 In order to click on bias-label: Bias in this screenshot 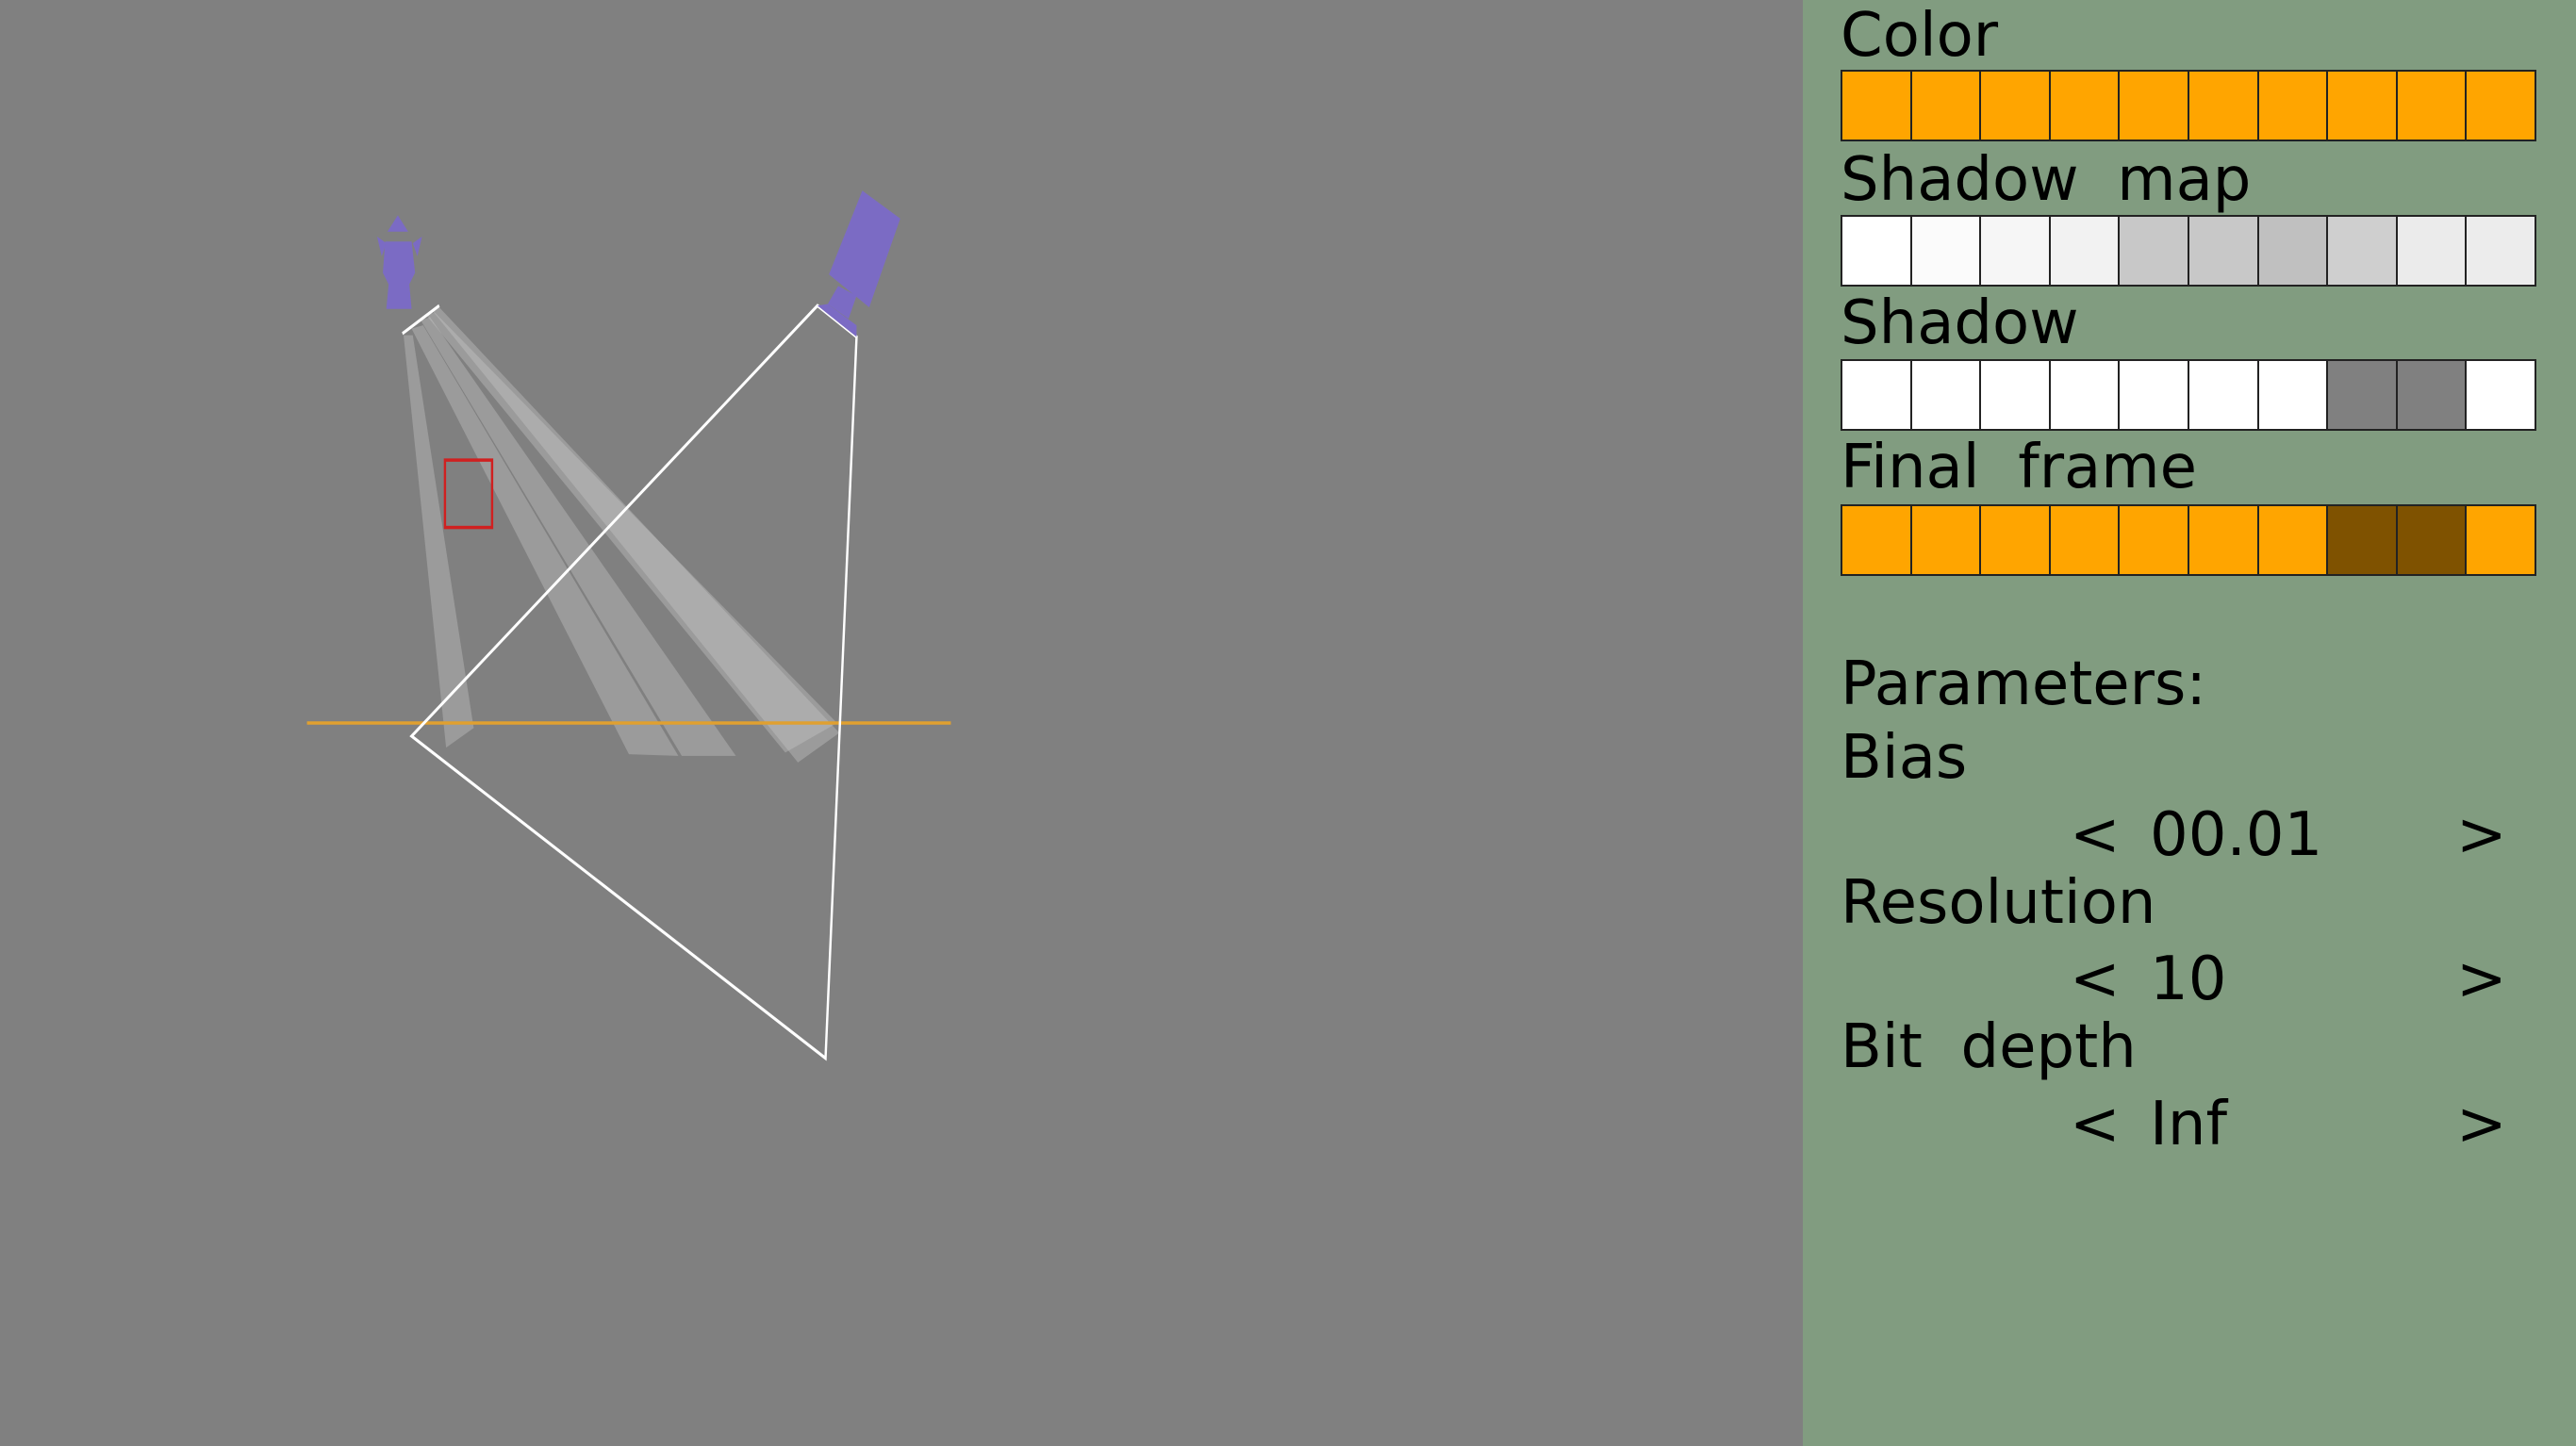, I will do `click(1904, 758)`.